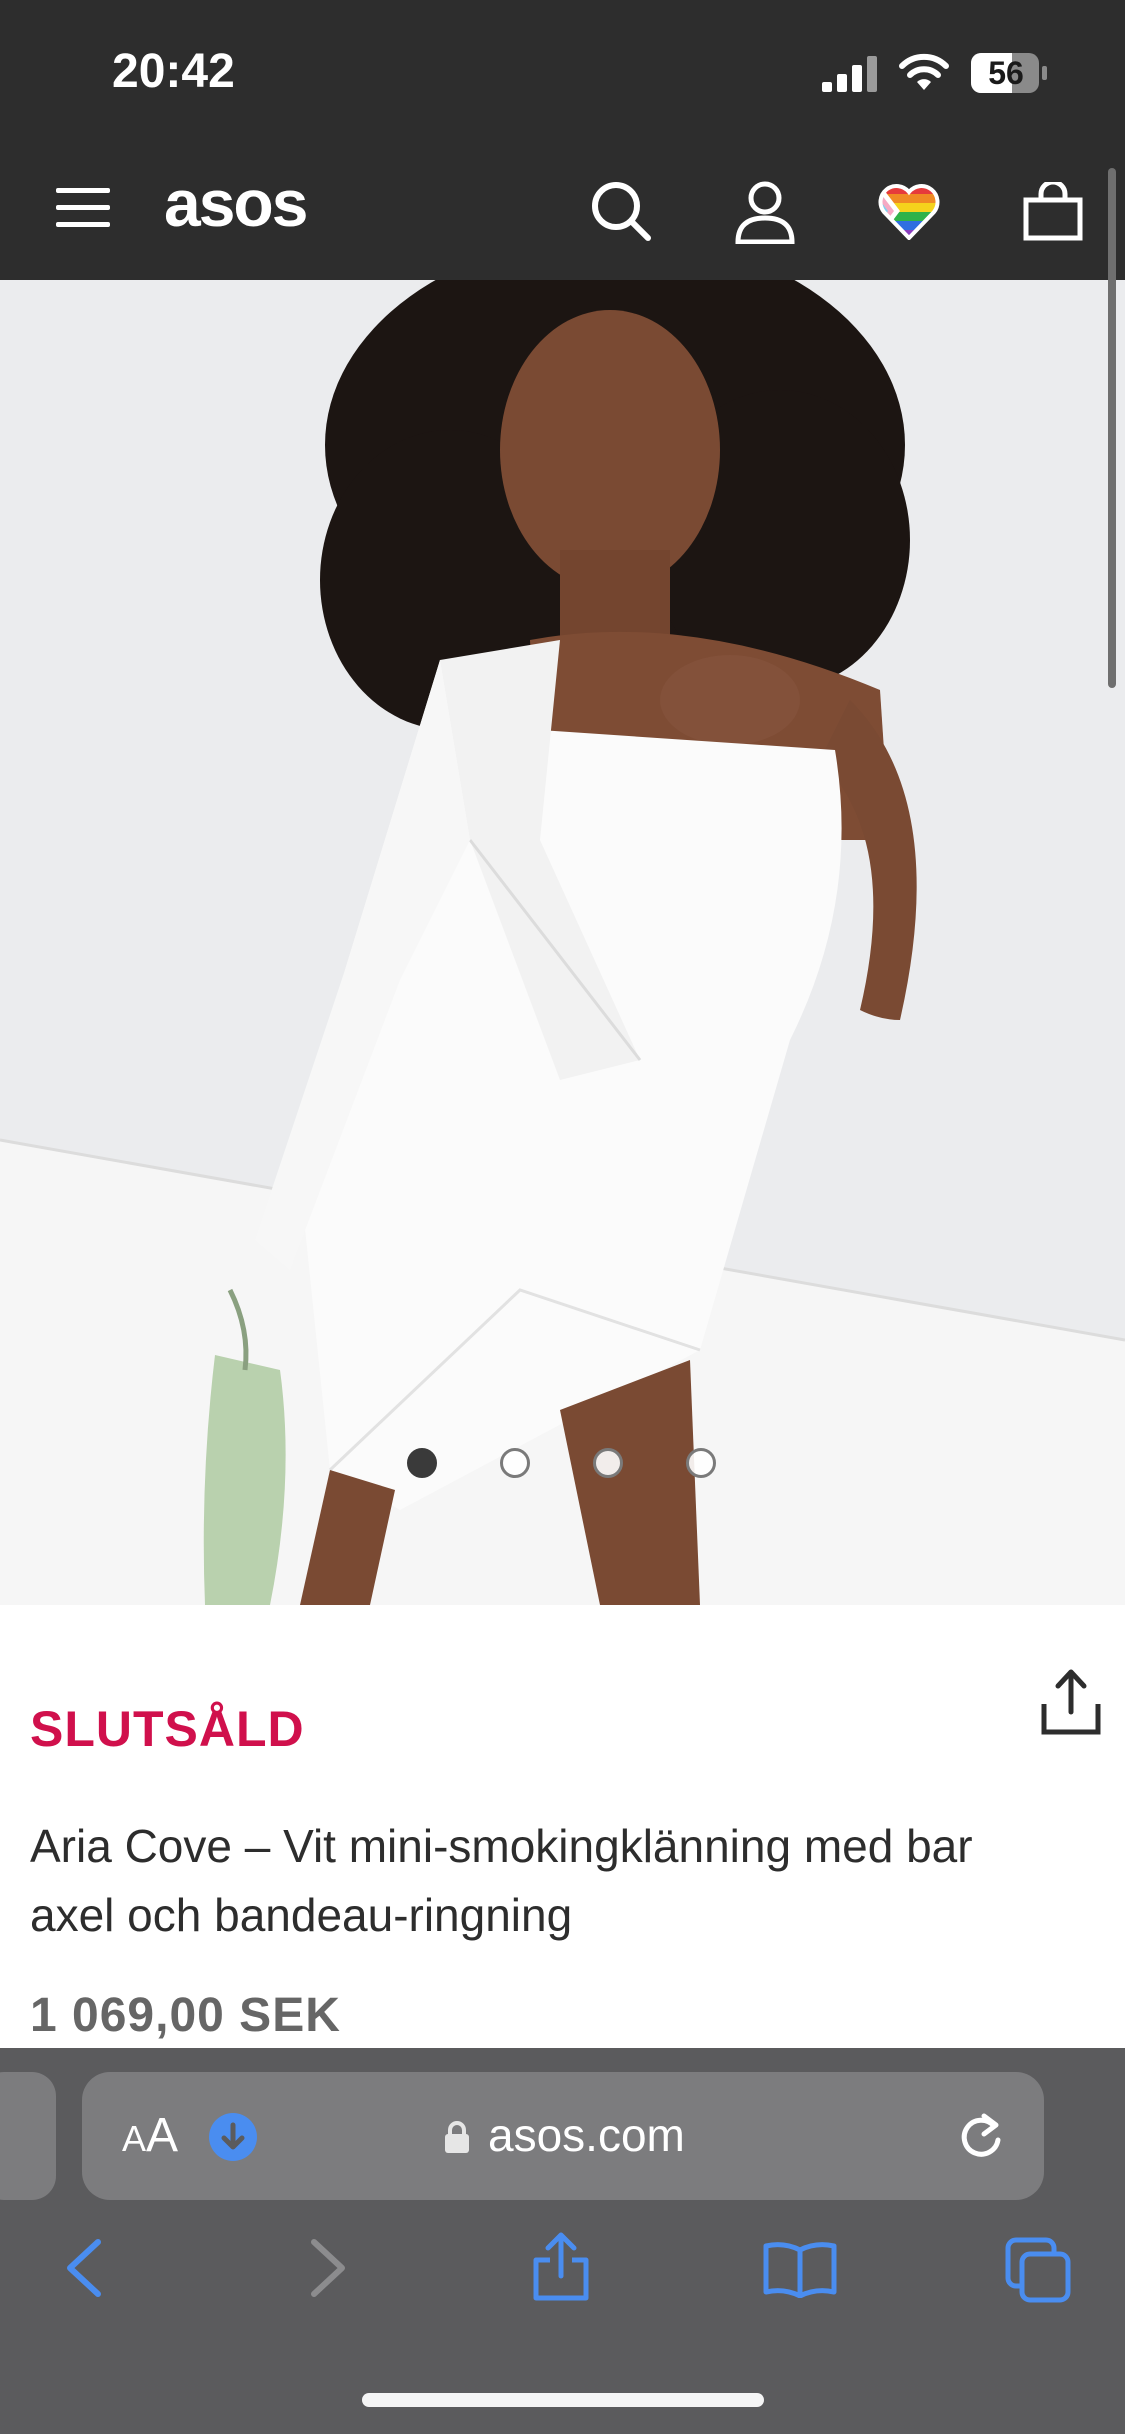  Describe the element at coordinates (1112, 428) in the screenshot. I see `page-scrollbar` at that location.